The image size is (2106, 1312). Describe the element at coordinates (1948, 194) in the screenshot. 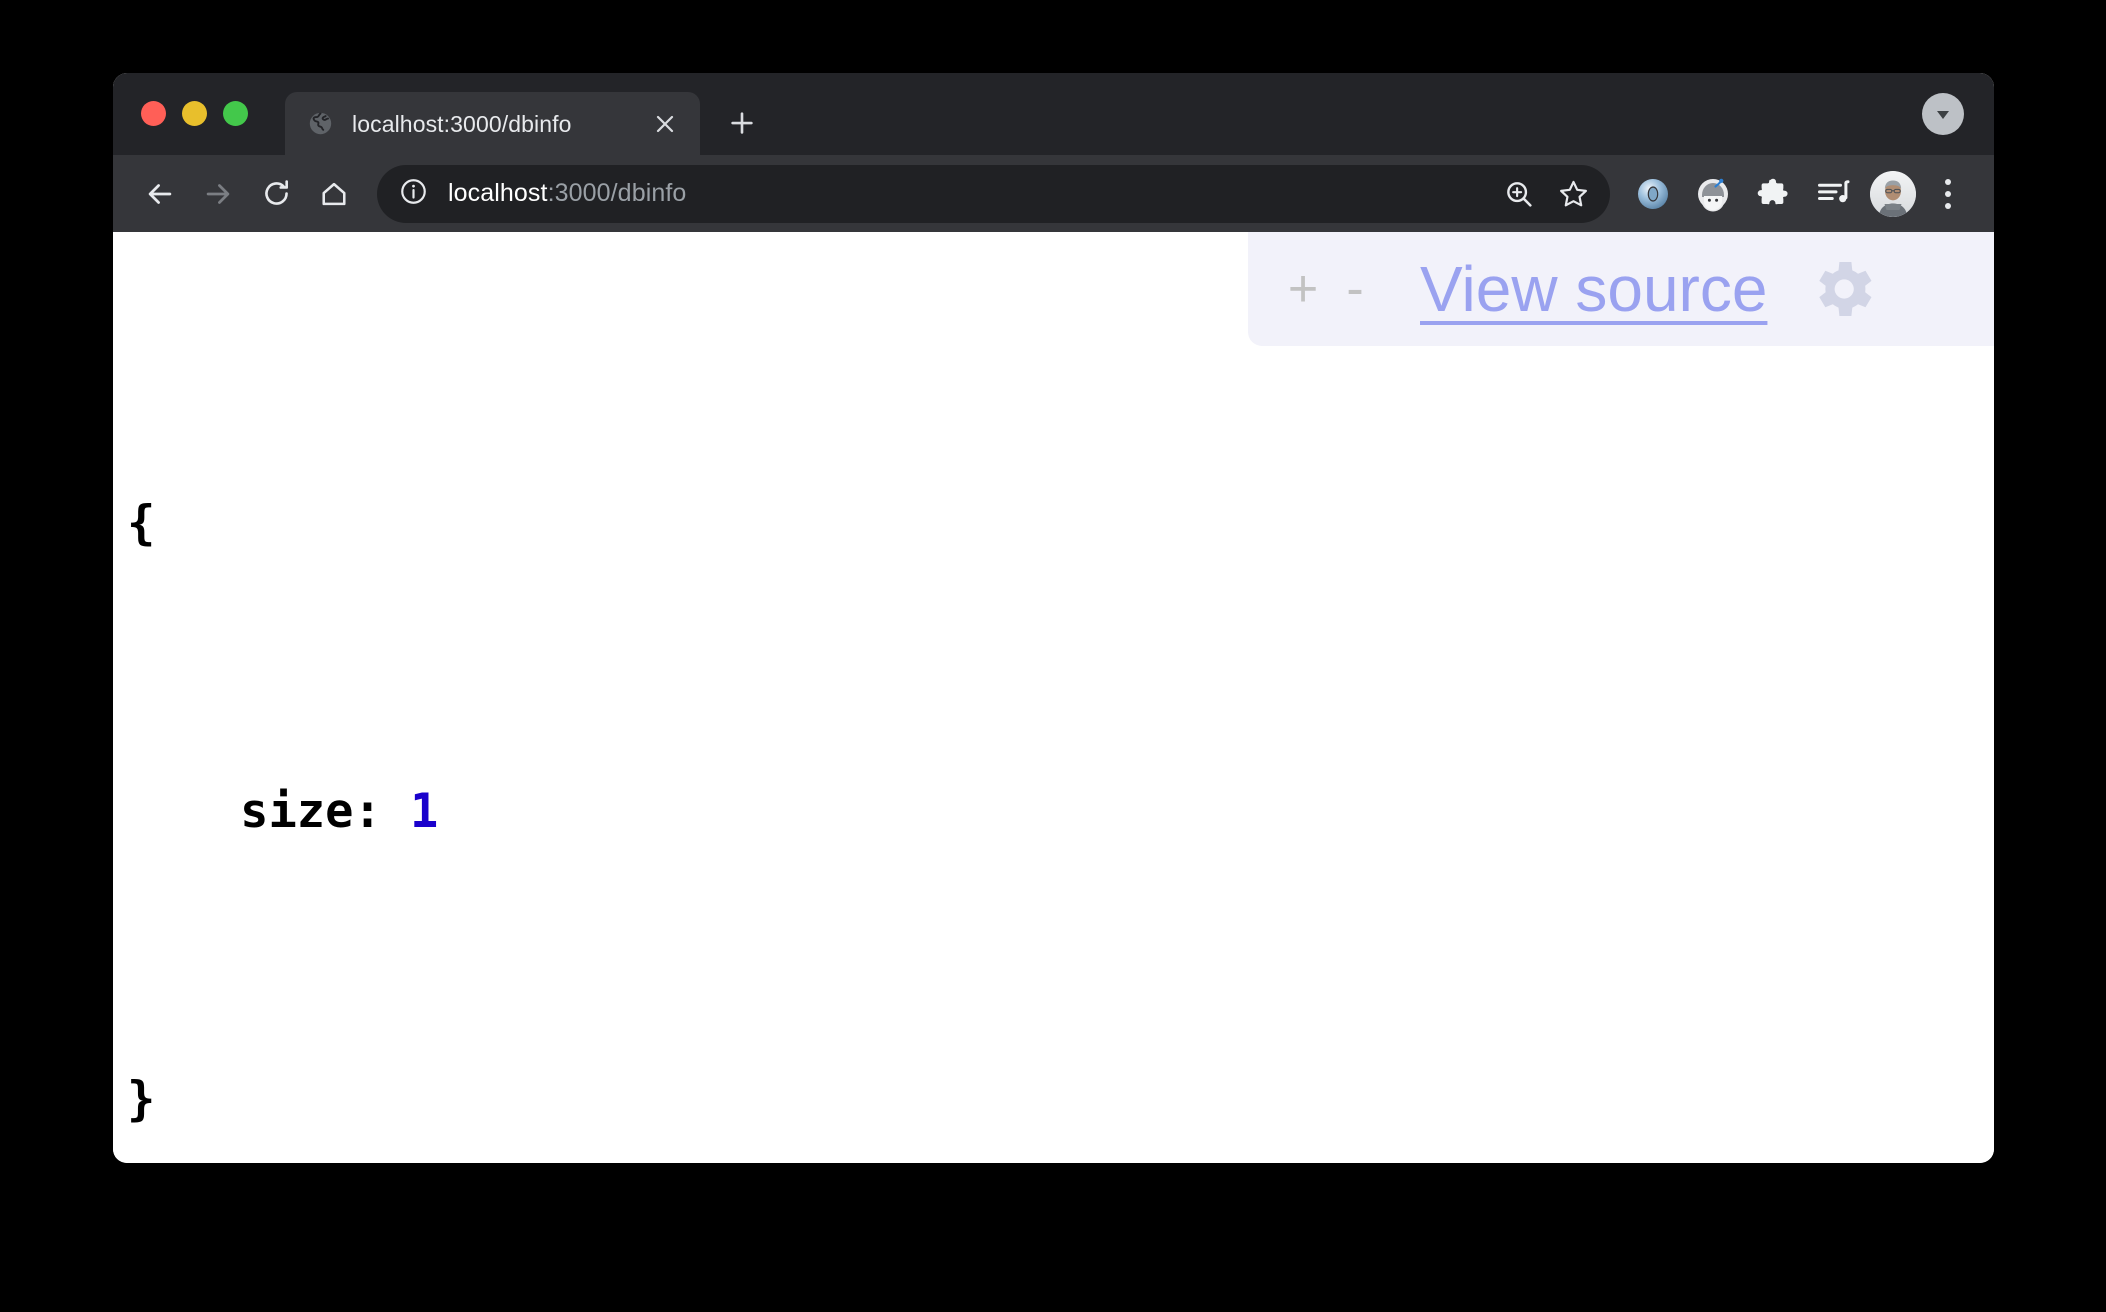

I see `three-dot-menu-icon` at that location.